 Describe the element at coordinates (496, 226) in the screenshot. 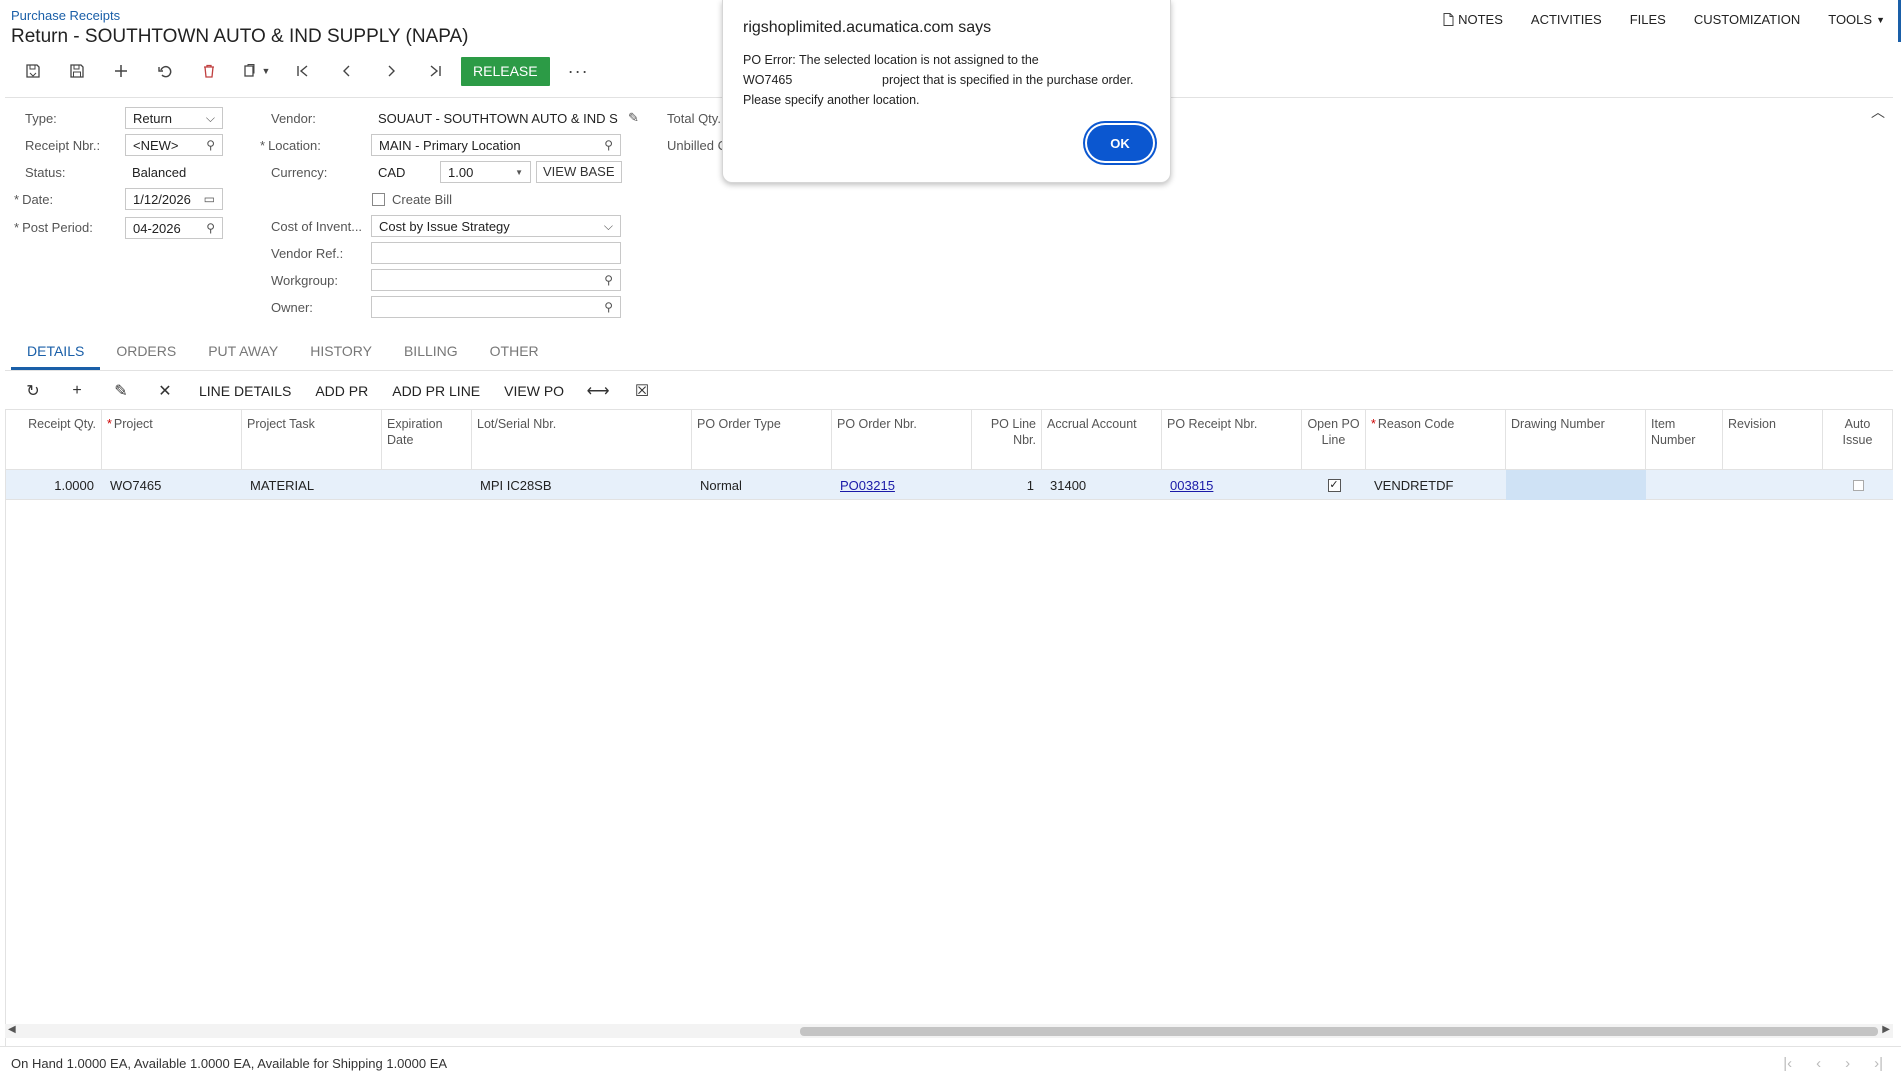

I see `cost-of-inventory-select: Cost by Issue Strategy ⌵` at that location.